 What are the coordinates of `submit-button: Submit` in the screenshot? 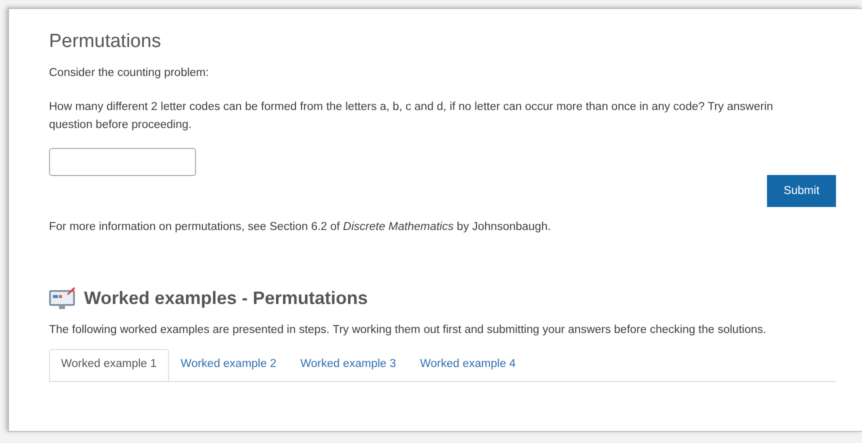 It's located at (801, 191).